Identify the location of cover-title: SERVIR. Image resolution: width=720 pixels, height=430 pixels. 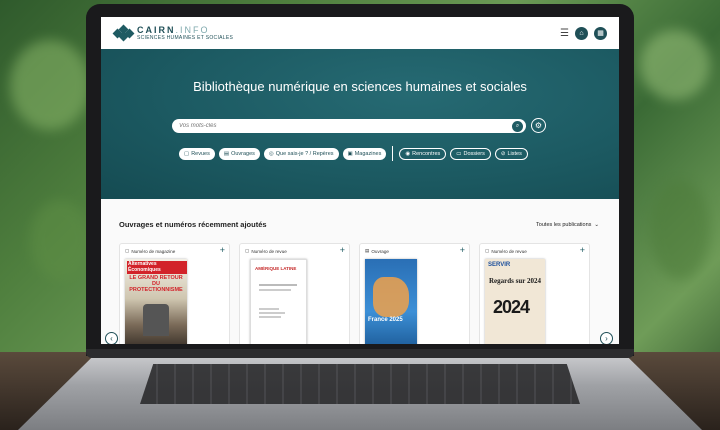
(499, 265).